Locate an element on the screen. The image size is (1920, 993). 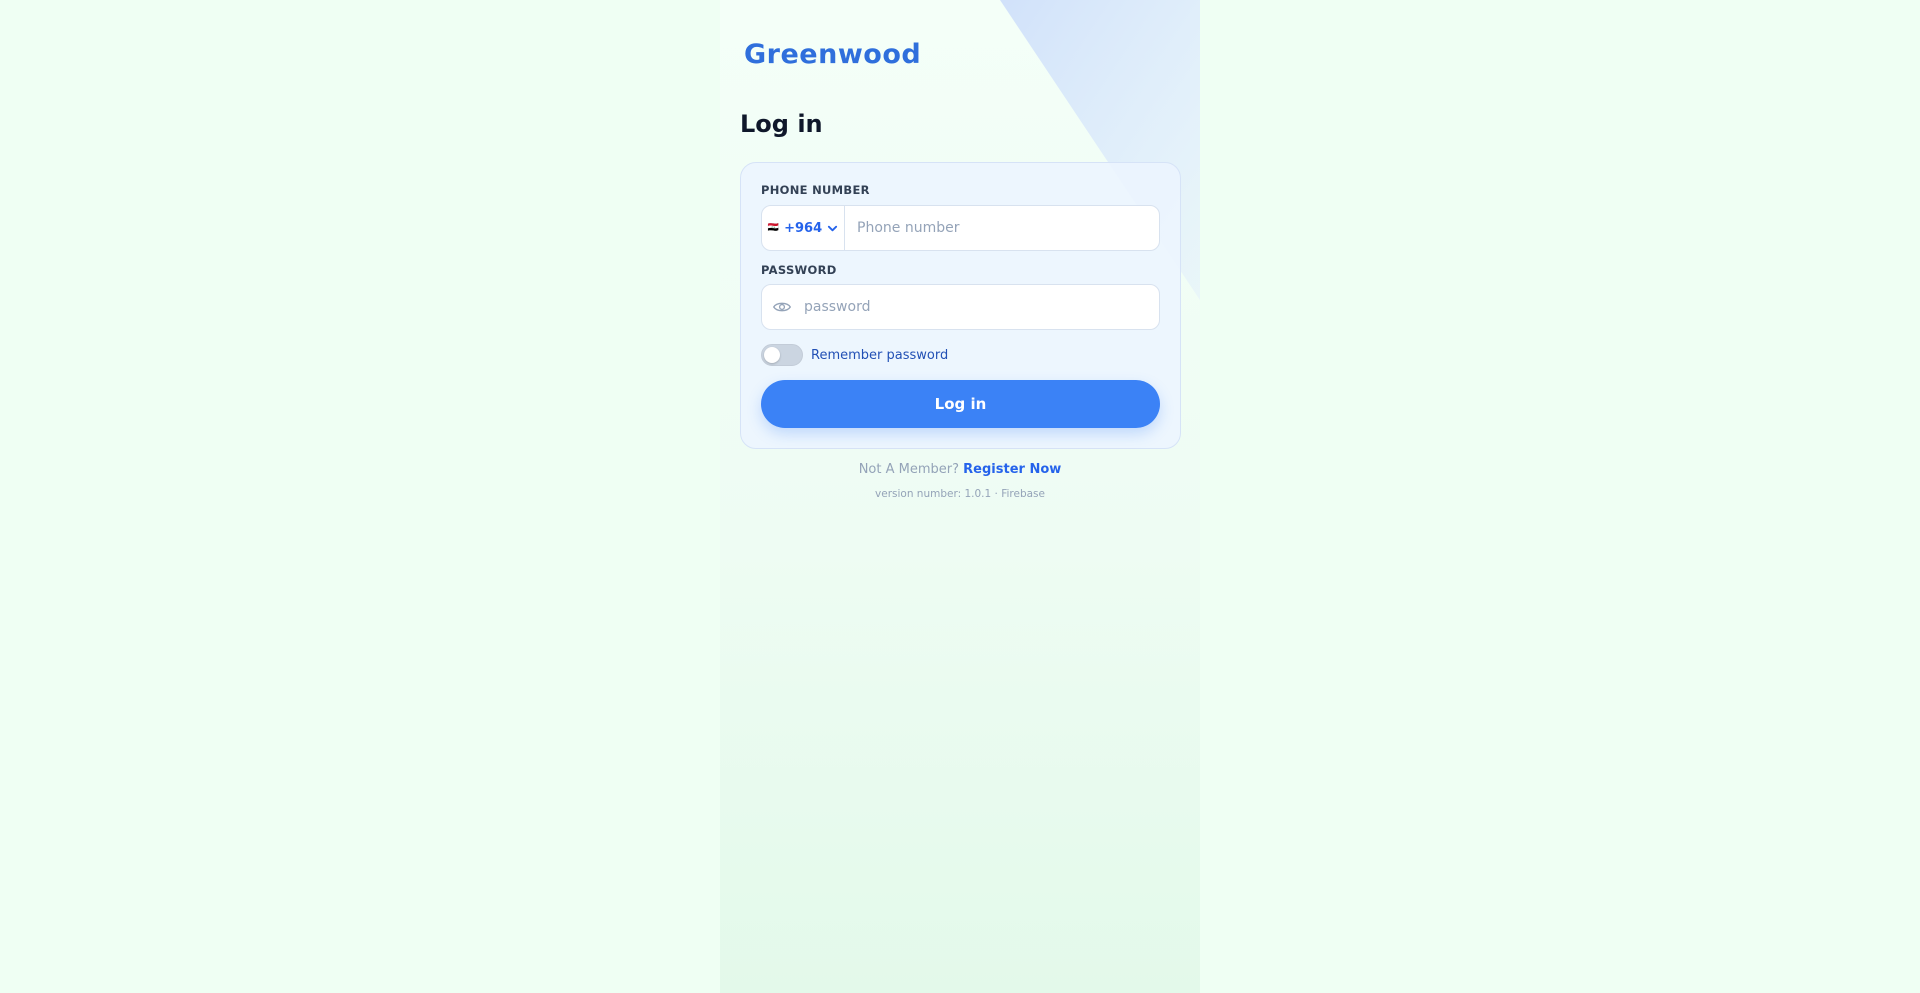
remember-password-label: Remember password is located at coordinates (879, 355).